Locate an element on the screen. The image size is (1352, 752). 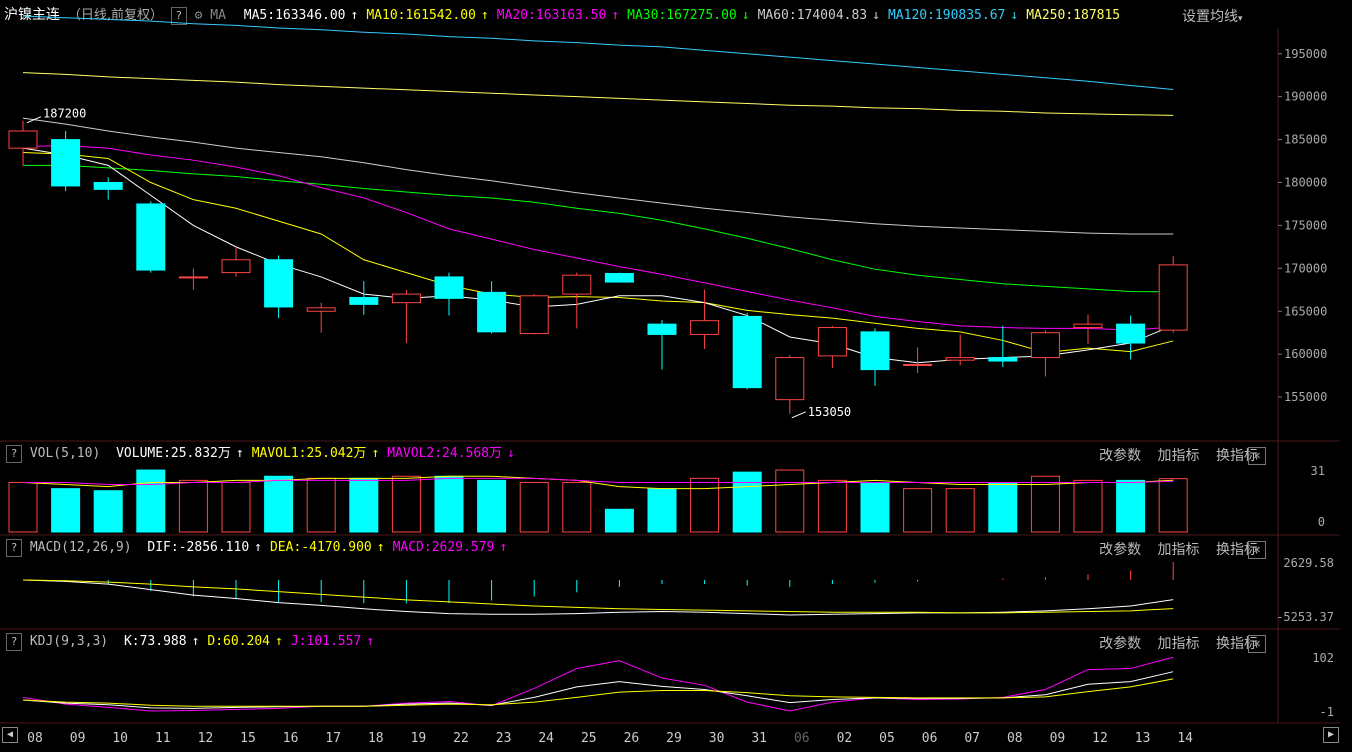
price-tick-label: 175000 is located at coordinates (1305, 225).